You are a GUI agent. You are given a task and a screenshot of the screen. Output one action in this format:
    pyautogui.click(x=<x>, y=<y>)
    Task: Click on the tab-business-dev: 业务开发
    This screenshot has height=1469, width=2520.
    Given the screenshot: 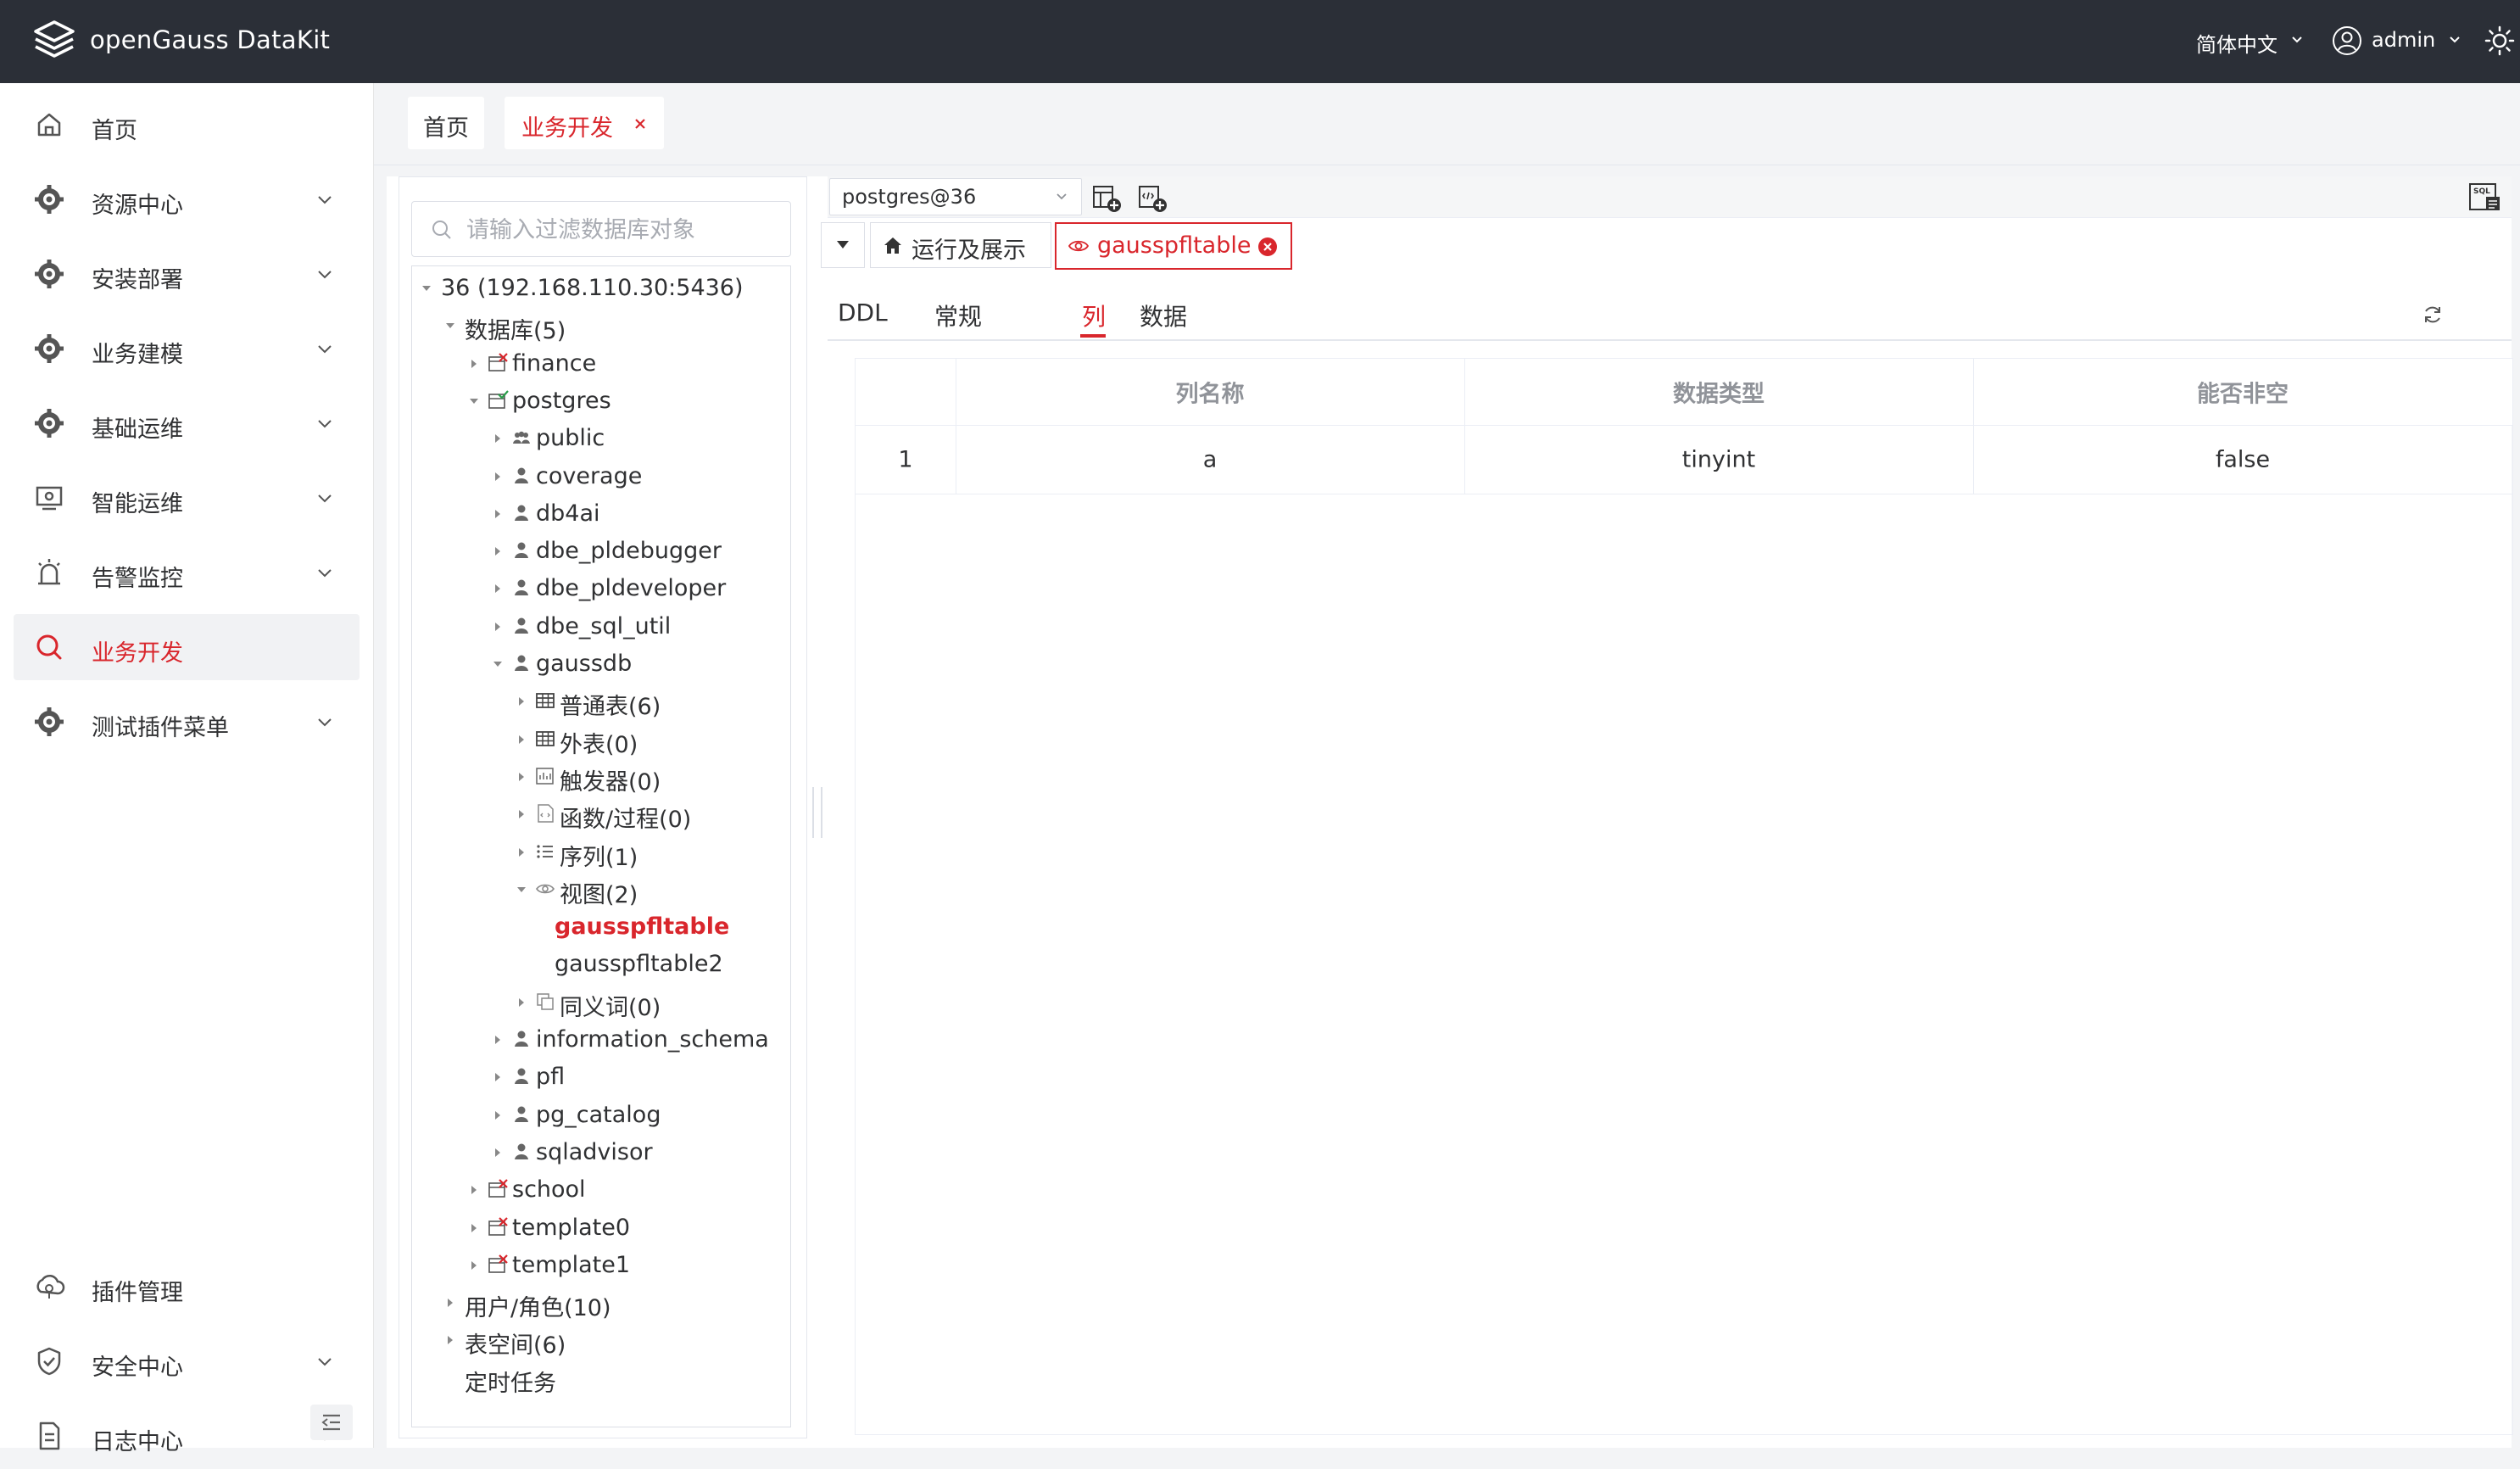 What is the action you would take?
    pyautogui.click(x=585, y=123)
    